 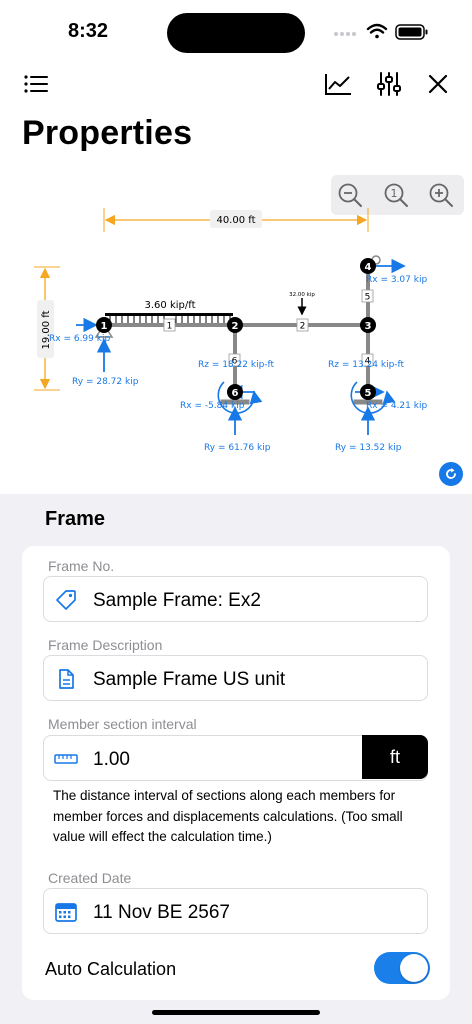 I want to click on unit-button: ft, so click(x=395, y=757).